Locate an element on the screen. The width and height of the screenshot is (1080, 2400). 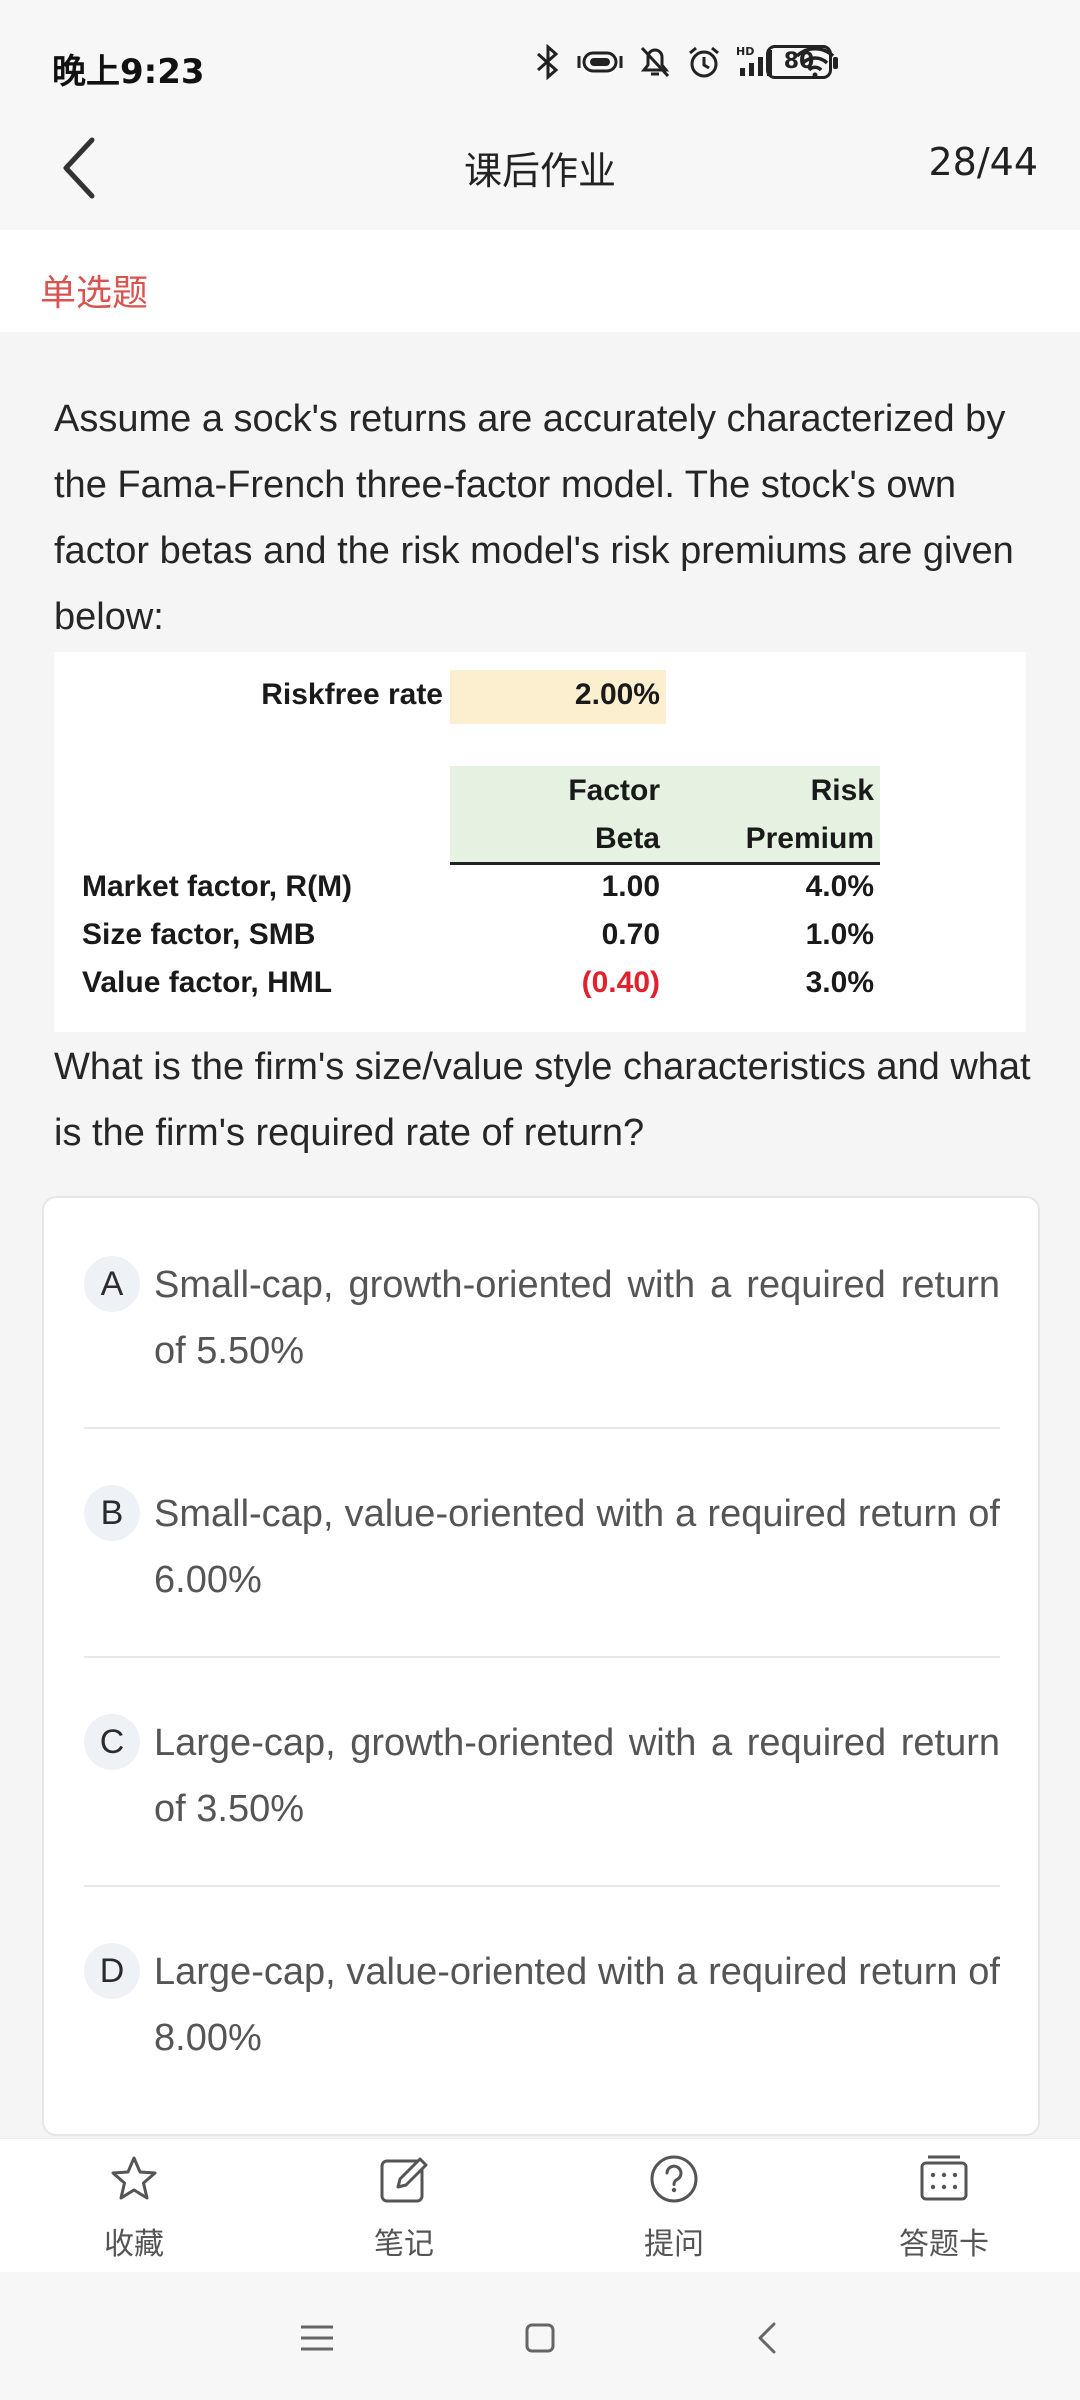
question-icon is located at coordinates (674, 2179).